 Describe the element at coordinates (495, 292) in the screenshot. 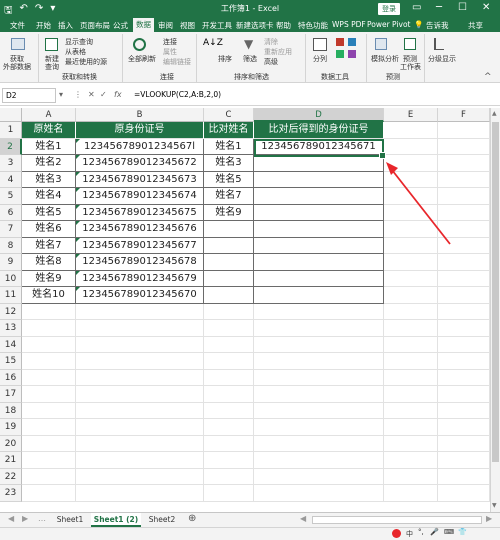

I see `scroll-thumb` at that location.